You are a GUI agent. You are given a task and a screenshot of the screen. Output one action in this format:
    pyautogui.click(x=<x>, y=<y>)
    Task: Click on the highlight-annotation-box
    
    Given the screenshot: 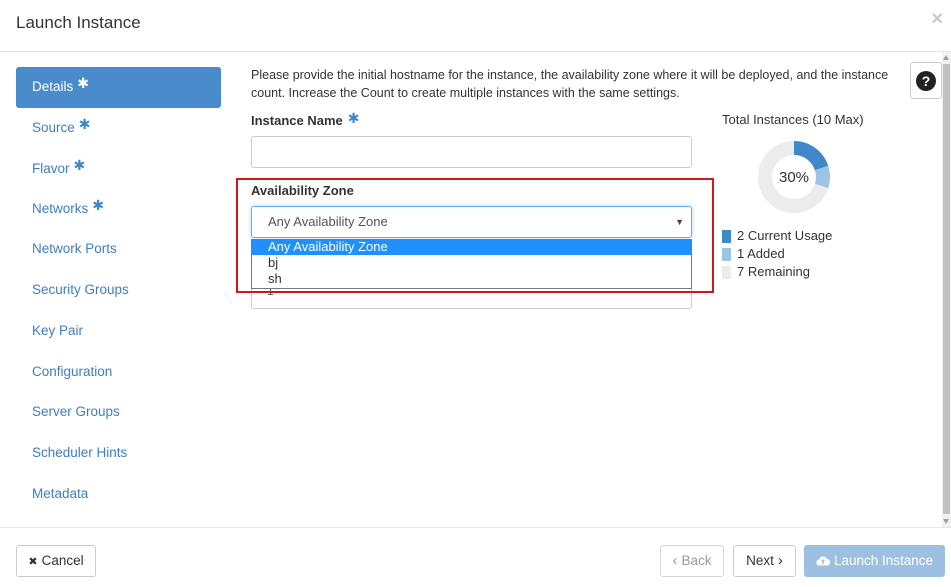 What is the action you would take?
    pyautogui.click(x=475, y=235)
    